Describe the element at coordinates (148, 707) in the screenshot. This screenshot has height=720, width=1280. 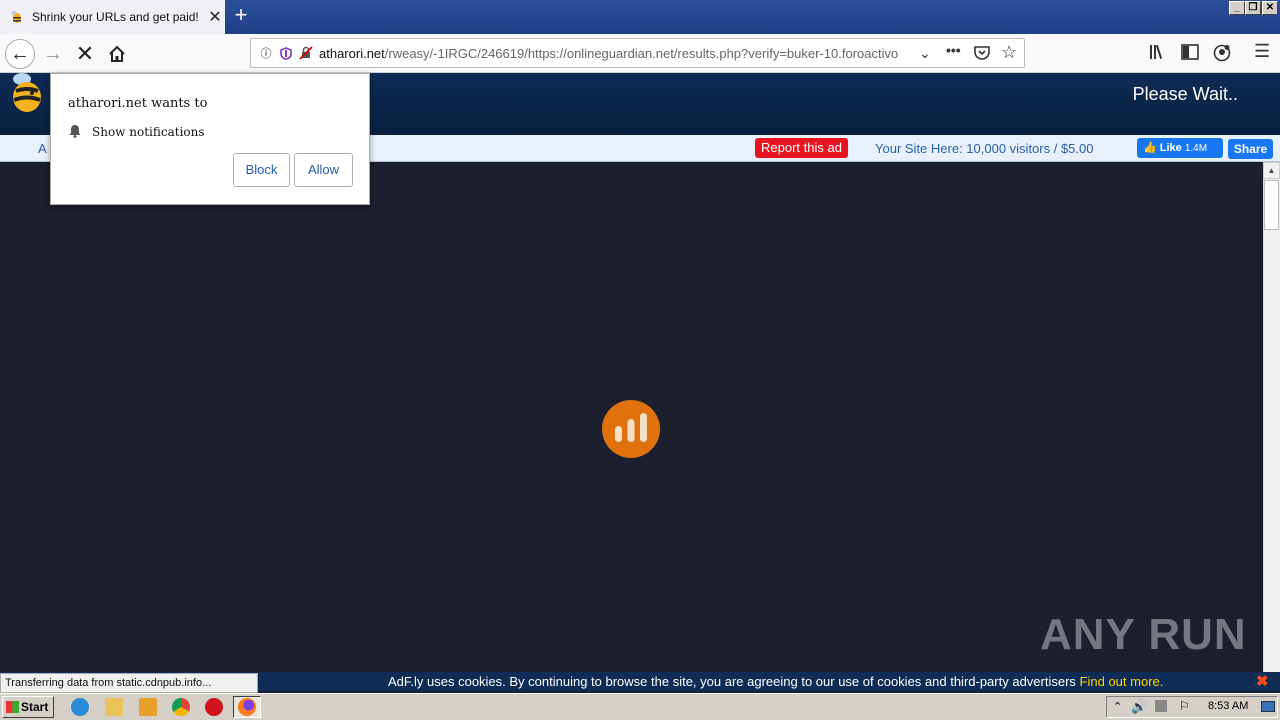
I see `media-player-icon` at that location.